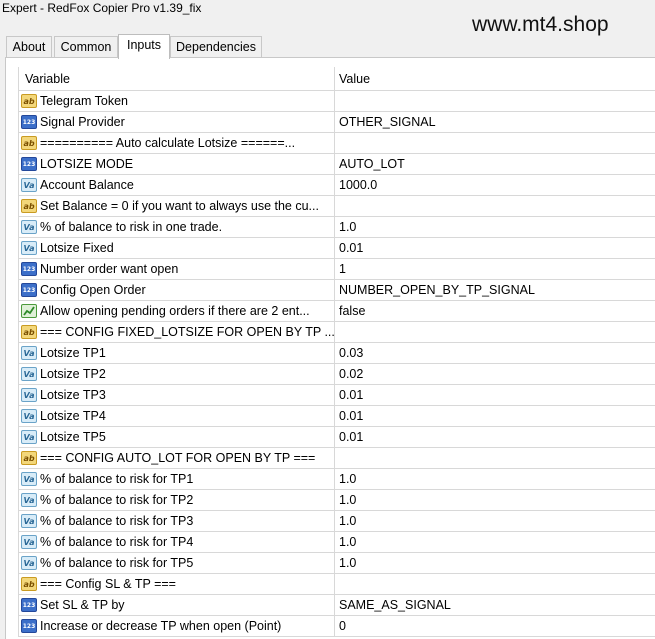 The image size is (655, 639). Describe the element at coordinates (176, 185) in the screenshot. I see `variable-cell: Va Account Balance` at that location.